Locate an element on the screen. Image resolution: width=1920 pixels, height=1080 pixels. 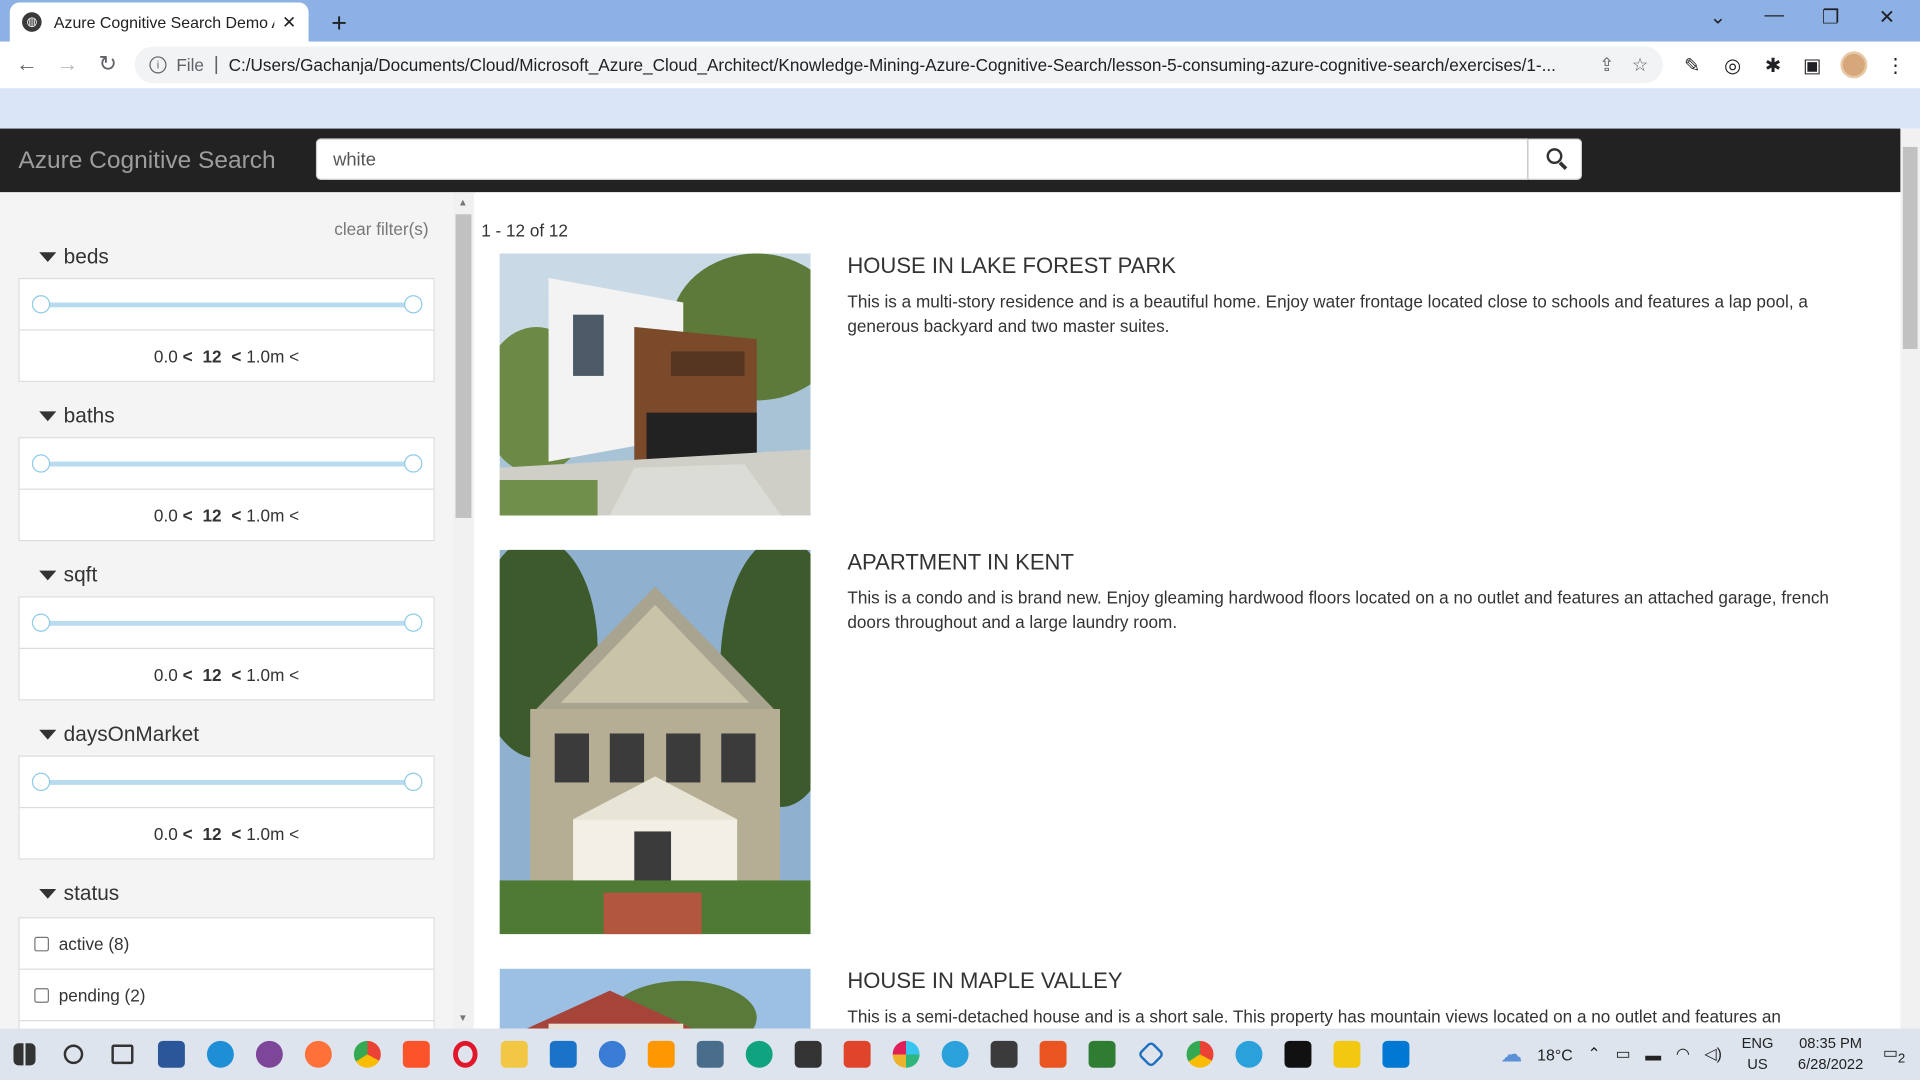
status-option-pending: pending (2) is located at coordinates (226, 996).